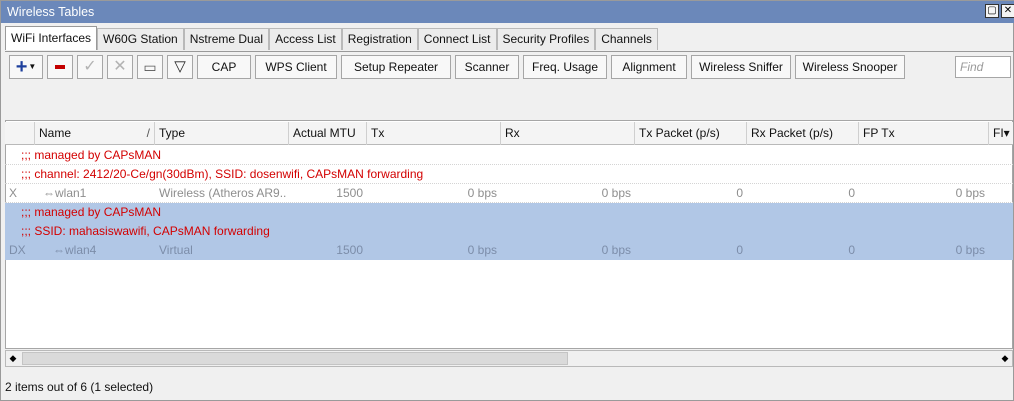  What do you see at coordinates (487, 66) in the screenshot?
I see `scanner-button: Scanner` at bounding box center [487, 66].